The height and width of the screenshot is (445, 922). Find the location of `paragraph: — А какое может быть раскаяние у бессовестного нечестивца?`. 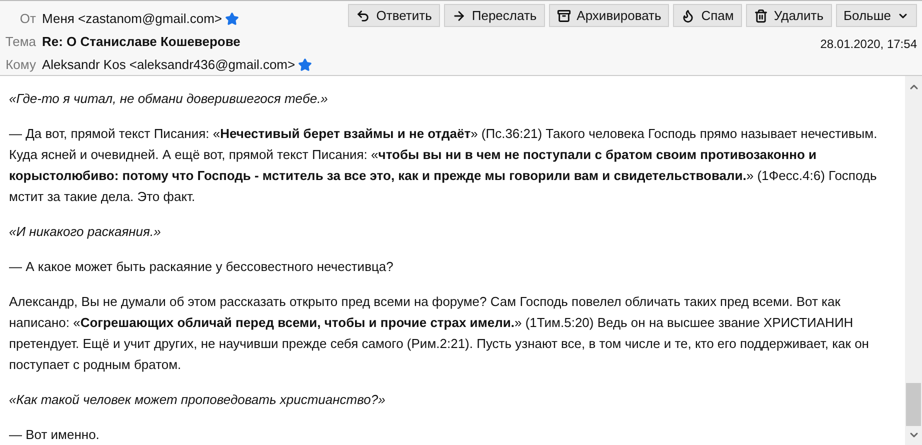

paragraph: — А какое может быть раскаяние у бессовестного нечестивца? is located at coordinates (201, 267).